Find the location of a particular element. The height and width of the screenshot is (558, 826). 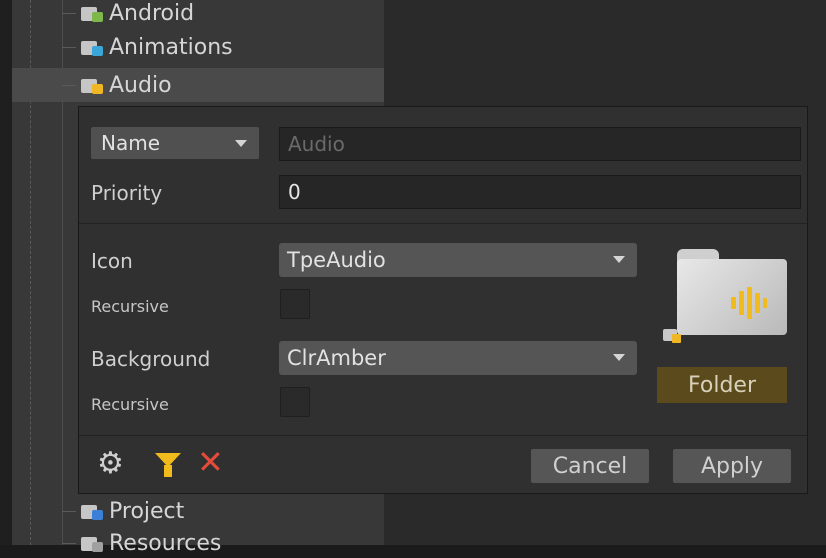

apply-button: Apply is located at coordinates (732, 466).